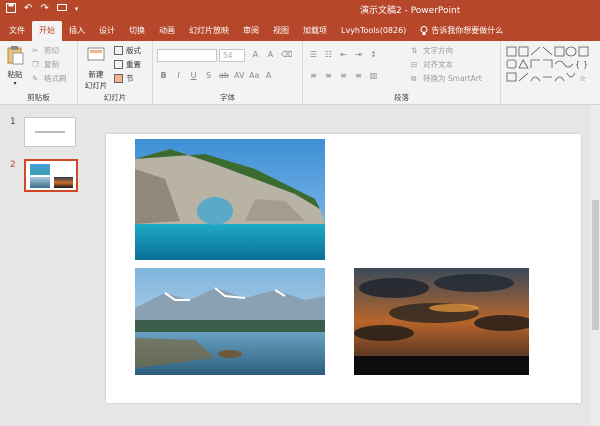  Describe the element at coordinates (232, 55) in the screenshot. I see `font-size-input: 54` at that location.